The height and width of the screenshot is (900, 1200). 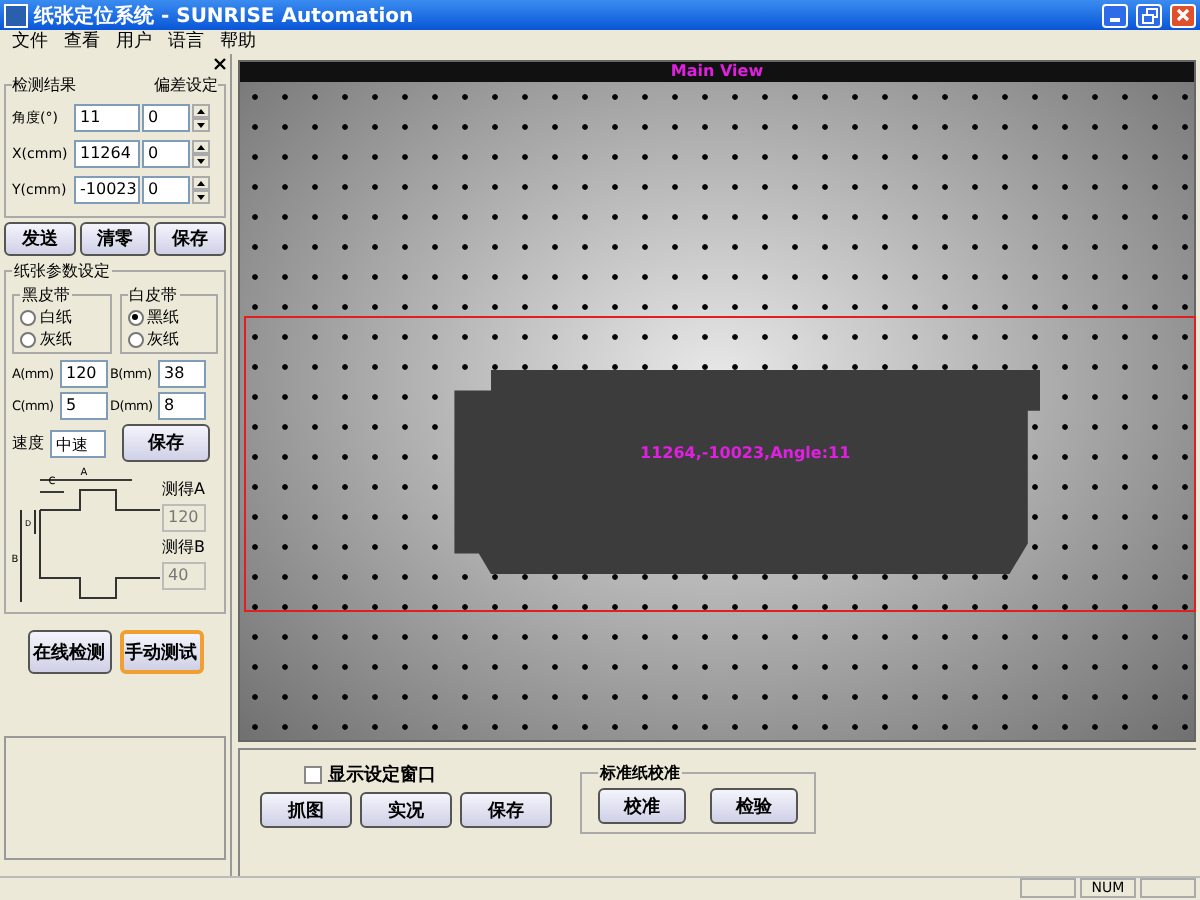 What do you see at coordinates (28, 443) in the screenshot?
I see `field-label: 速度` at bounding box center [28, 443].